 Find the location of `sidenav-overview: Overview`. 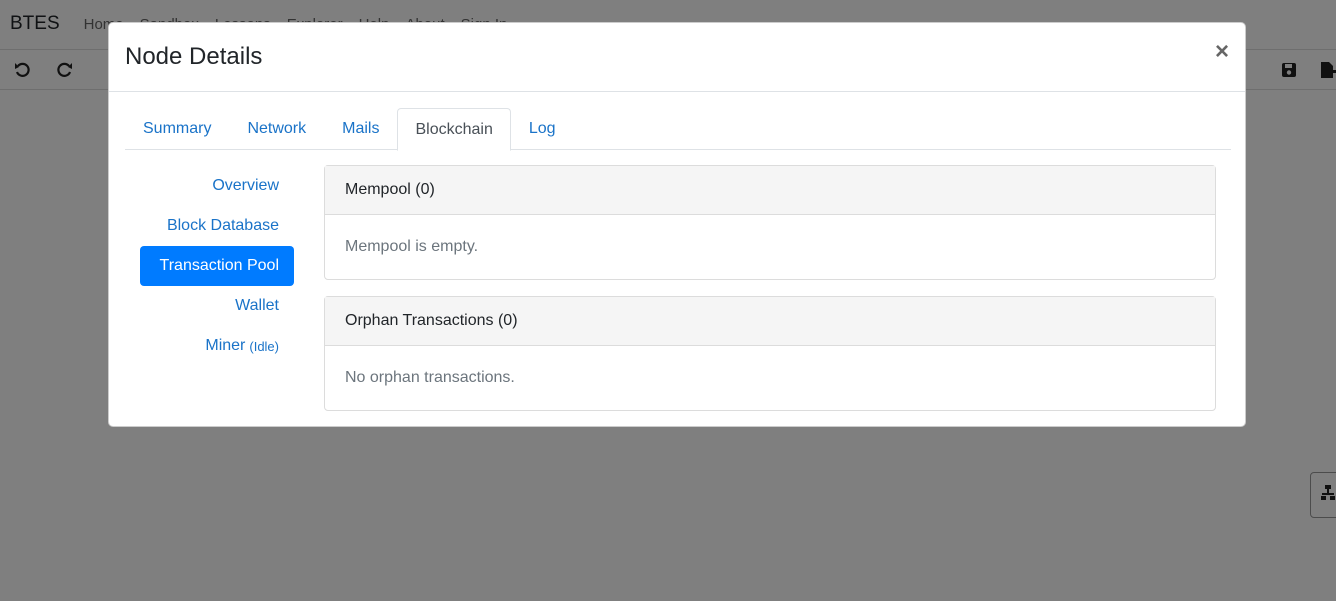

sidenav-overview: Overview is located at coordinates (217, 186).